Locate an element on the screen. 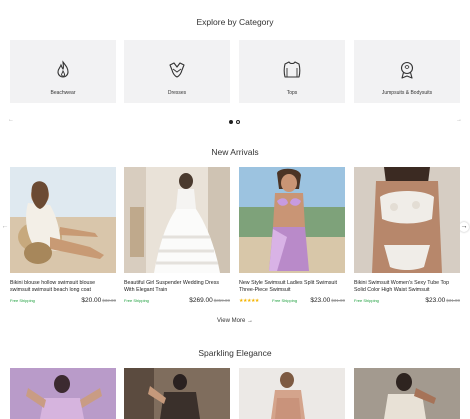  category-card-beachwear: Beachwear is located at coordinates (63, 71).